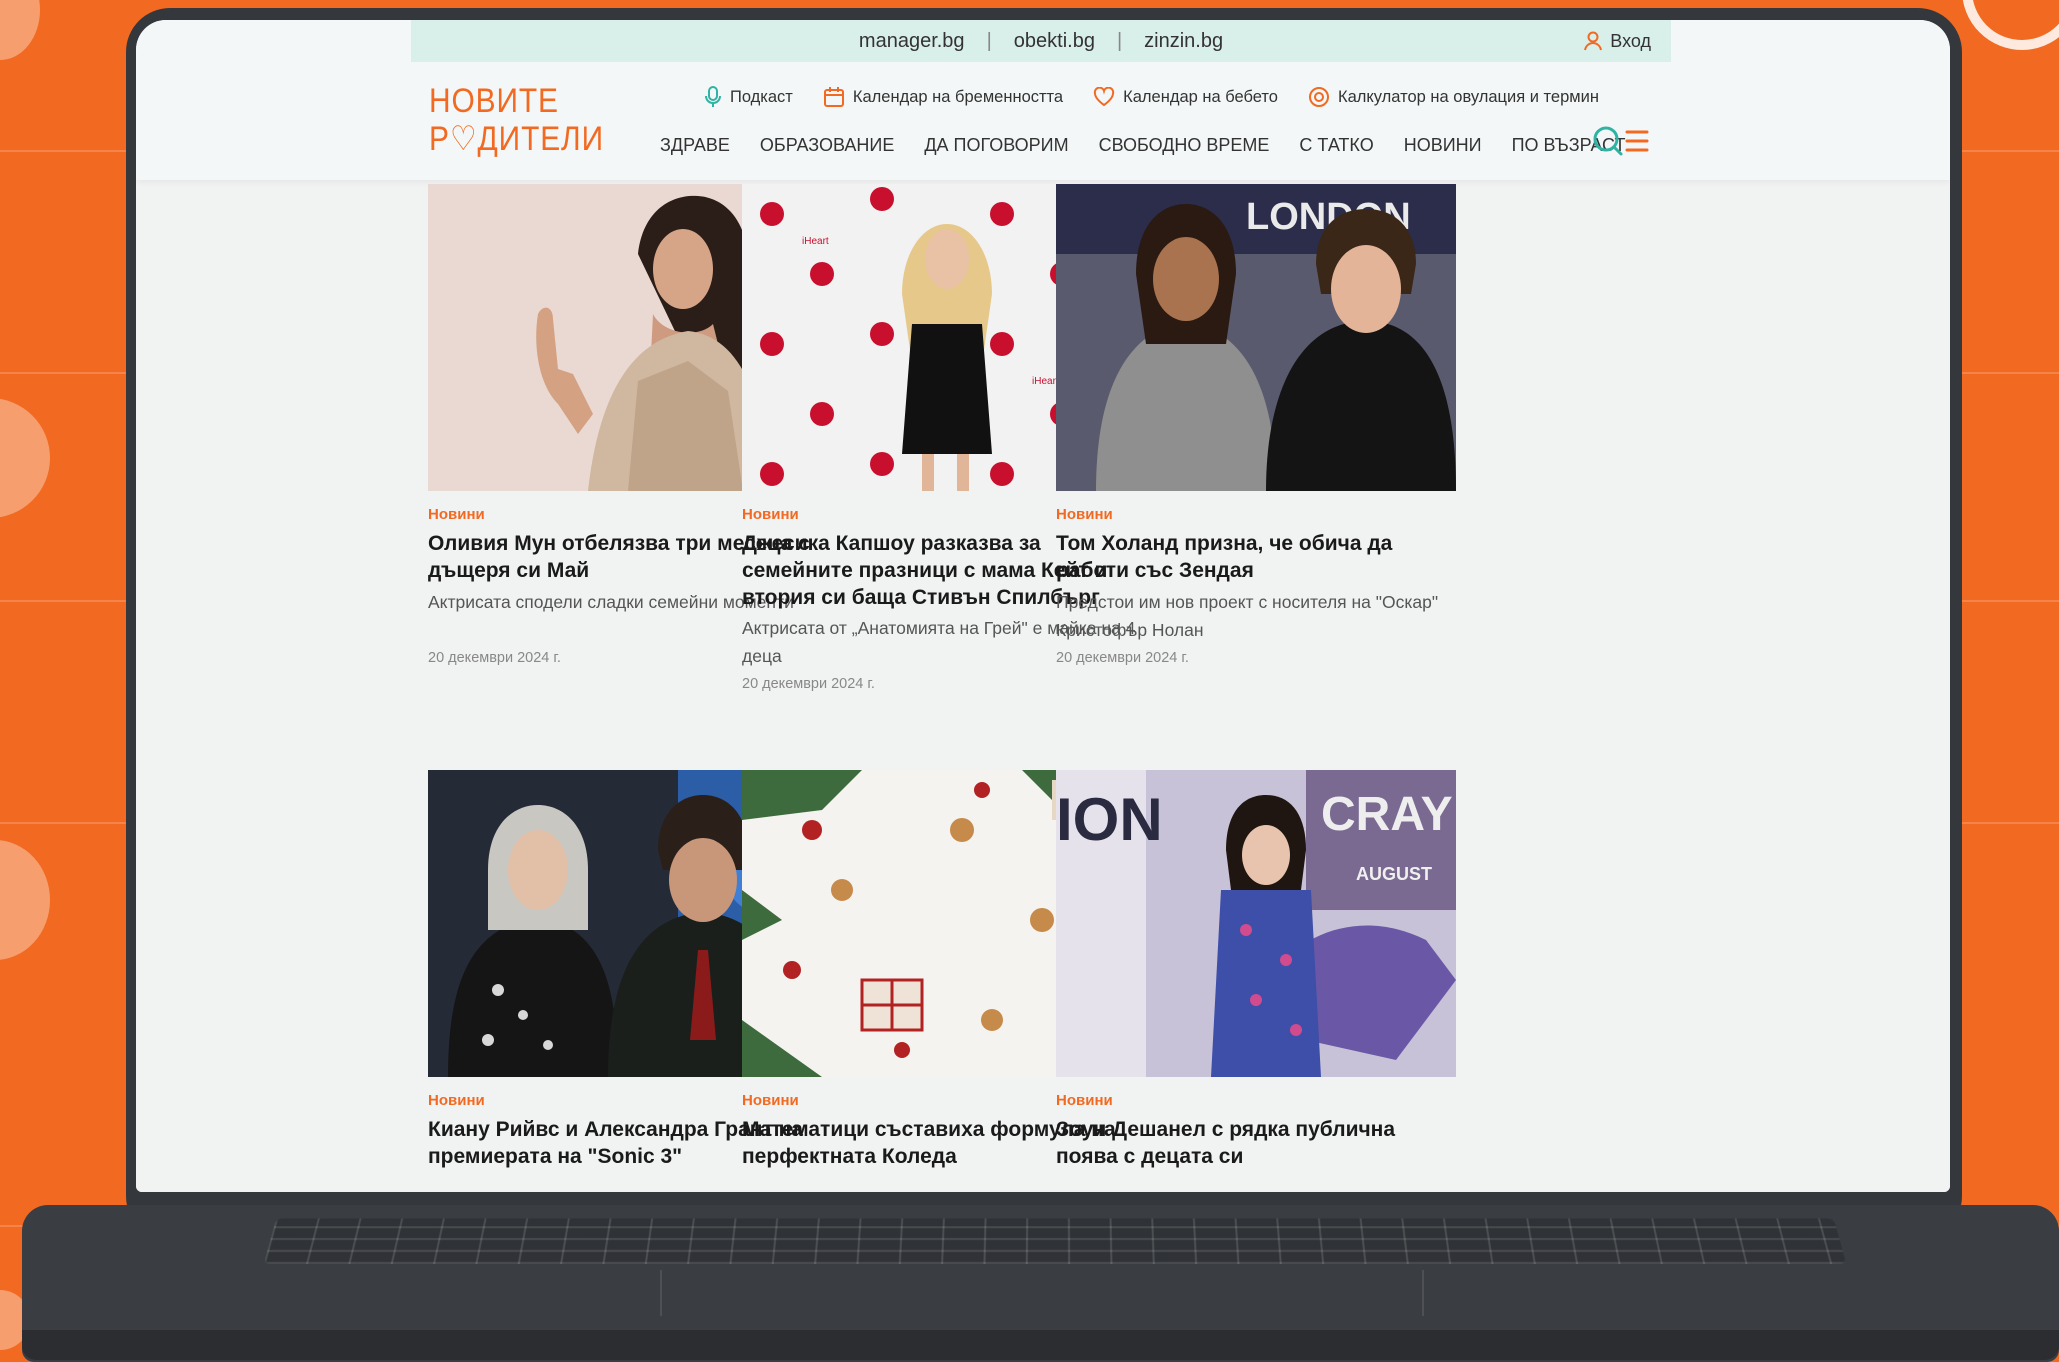 The height and width of the screenshot is (1362, 2059). Describe the element at coordinates (1637, 141) in the screenshot. I see `menu-icon` at that location.